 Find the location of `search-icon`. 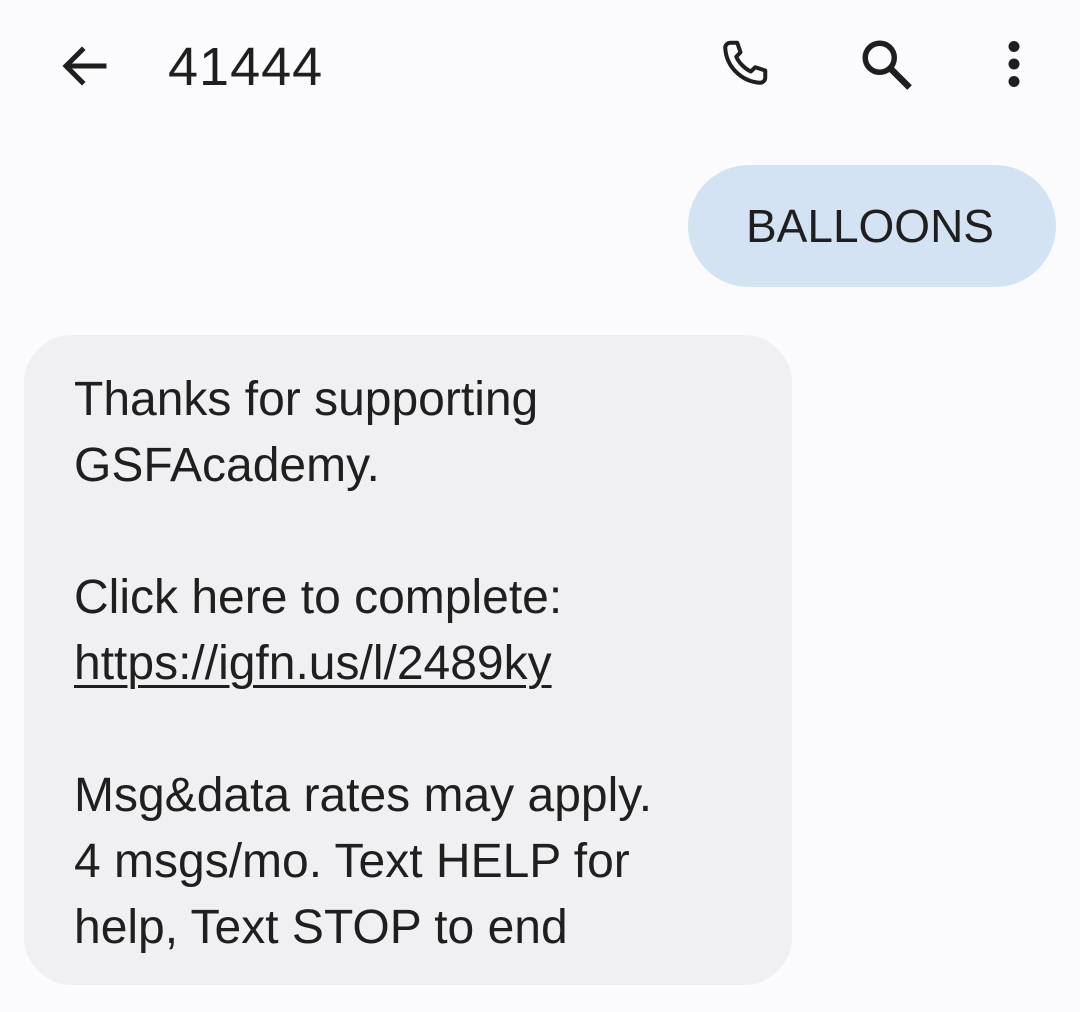

search-icon is located at coordinates (887, 65).